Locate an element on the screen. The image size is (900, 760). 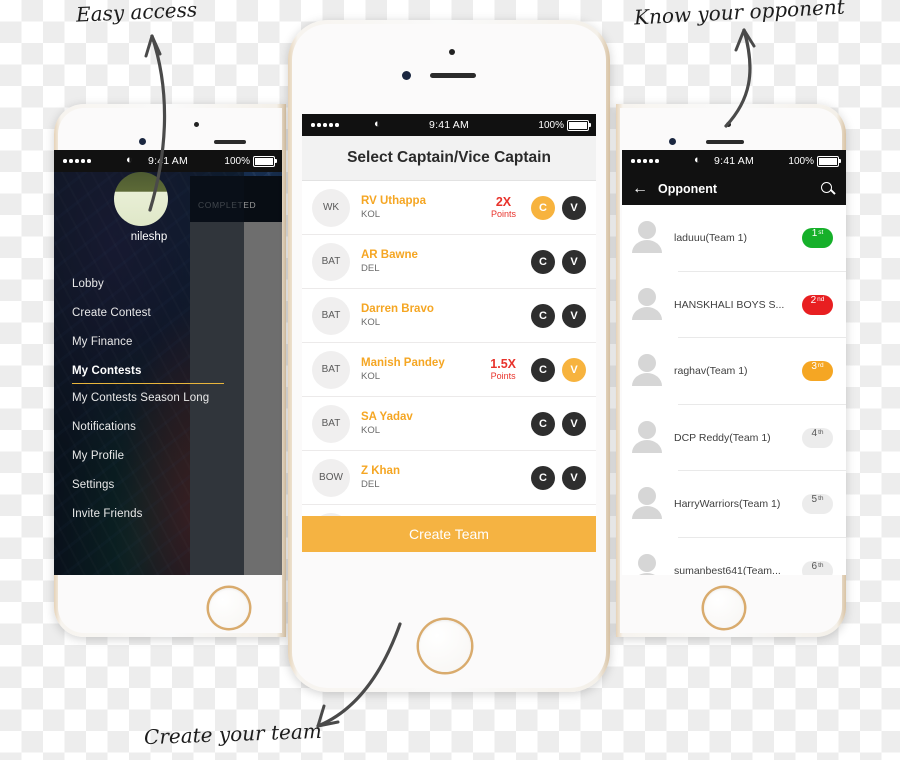
opponent-name: raghav(Team 1) is located at coordinates (711, 371).